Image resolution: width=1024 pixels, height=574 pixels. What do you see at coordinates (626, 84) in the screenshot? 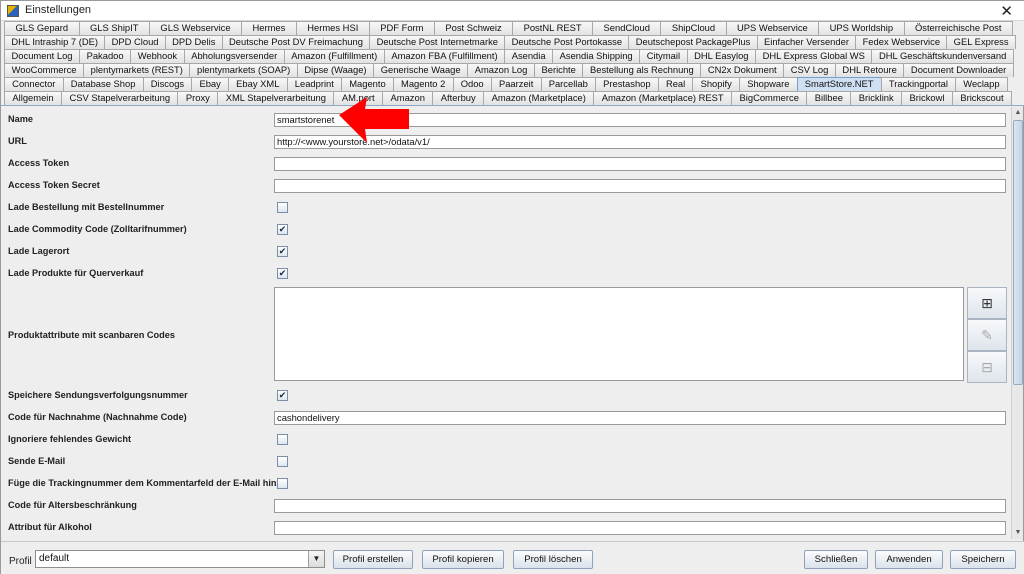
I see `tab-prestashop: Prestashop` at bounding box center [626, 84].